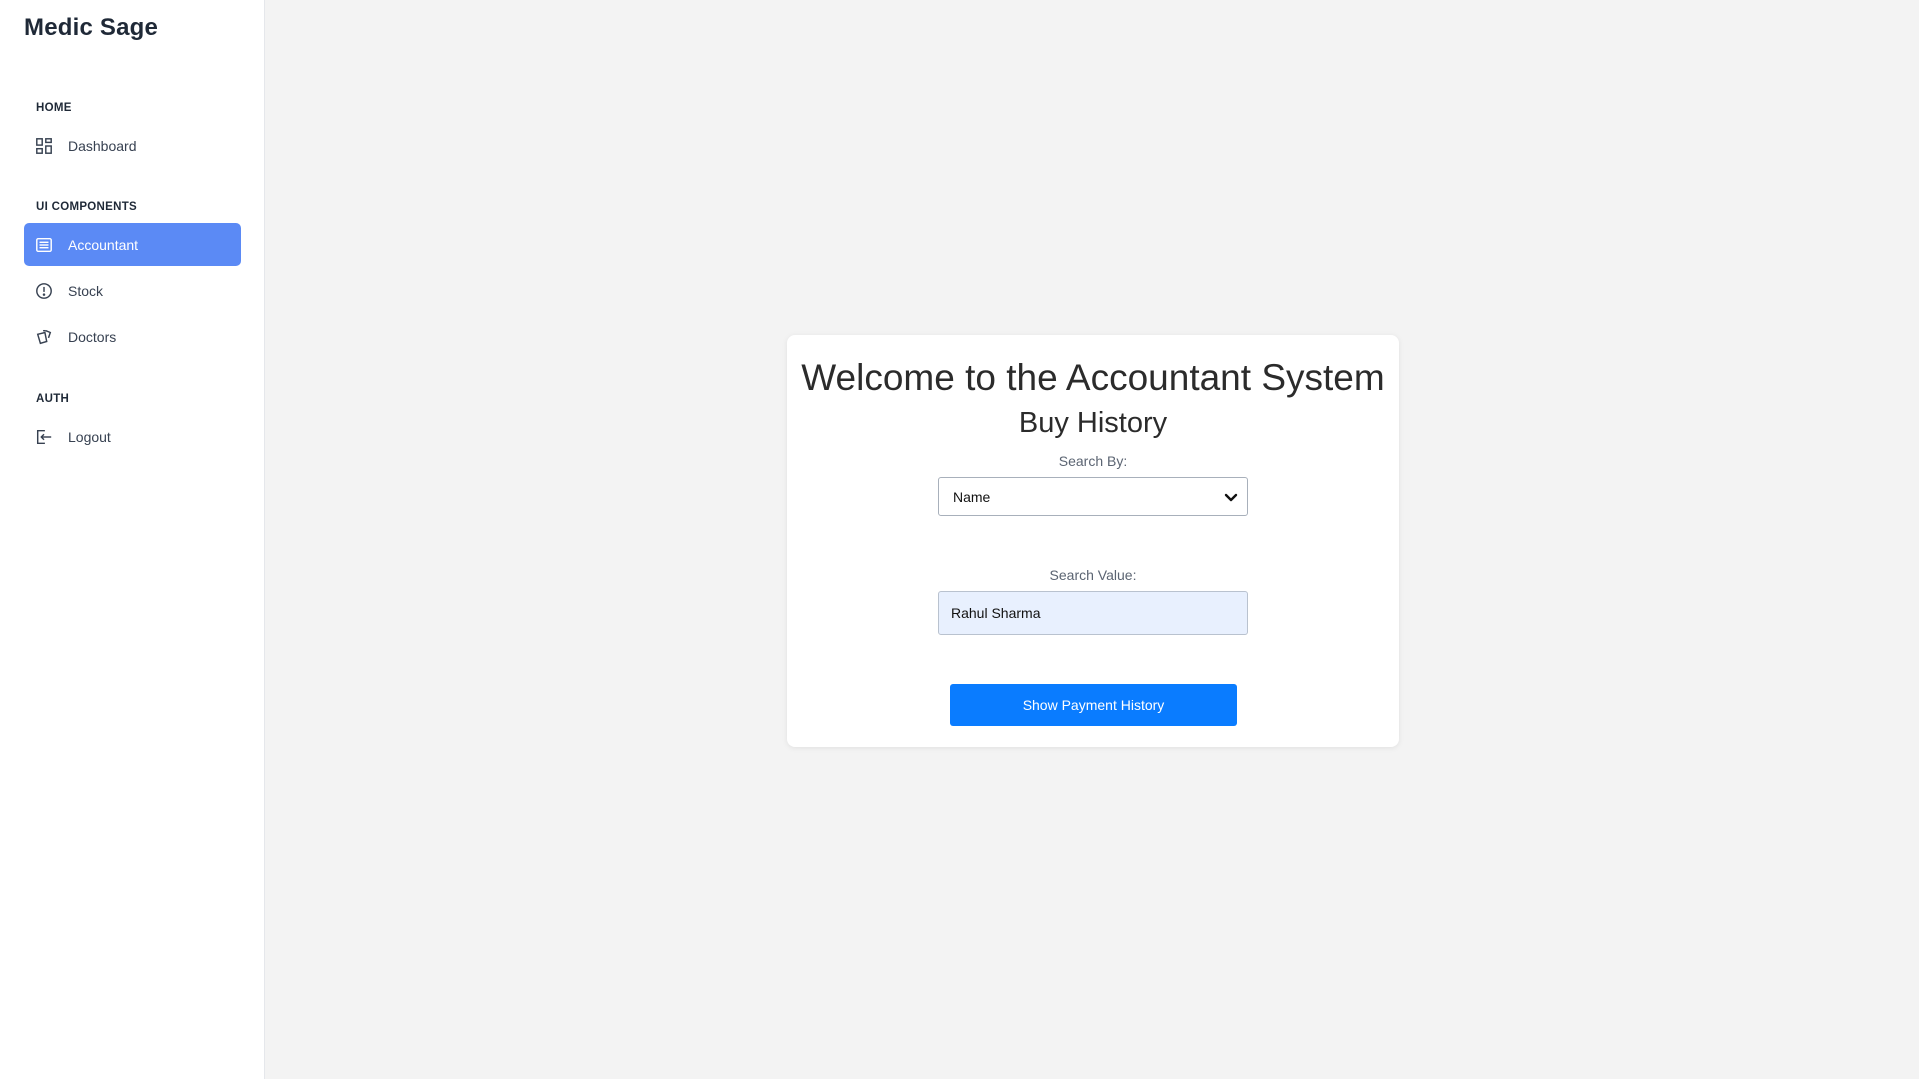 The height and width of the screenshot is (1079, 1919). I want to click on sidebar-section-ui-components: UI COMPONENTS, so click(87, 207).